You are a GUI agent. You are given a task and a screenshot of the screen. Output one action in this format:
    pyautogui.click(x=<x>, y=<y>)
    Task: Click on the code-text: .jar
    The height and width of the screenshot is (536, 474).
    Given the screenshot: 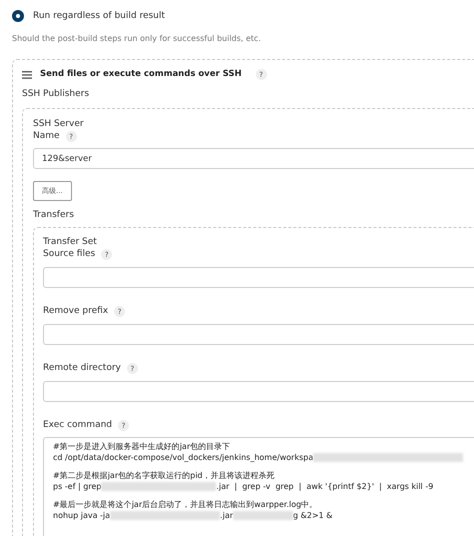 What is the action you would take?
    pyautogui.click(x=227, y=515)
    